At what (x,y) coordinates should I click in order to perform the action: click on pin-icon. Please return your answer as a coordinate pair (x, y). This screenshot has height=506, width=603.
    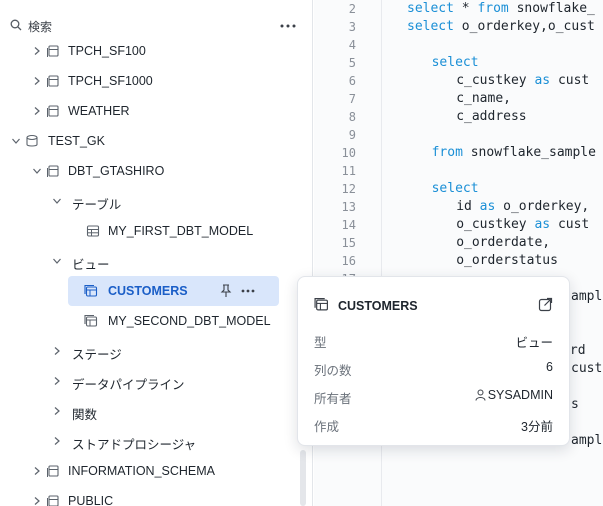
    Looking at the image, I should click on (226, 291).